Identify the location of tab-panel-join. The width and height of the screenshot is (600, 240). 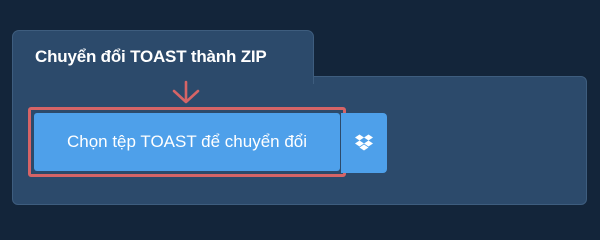
(163, 77).